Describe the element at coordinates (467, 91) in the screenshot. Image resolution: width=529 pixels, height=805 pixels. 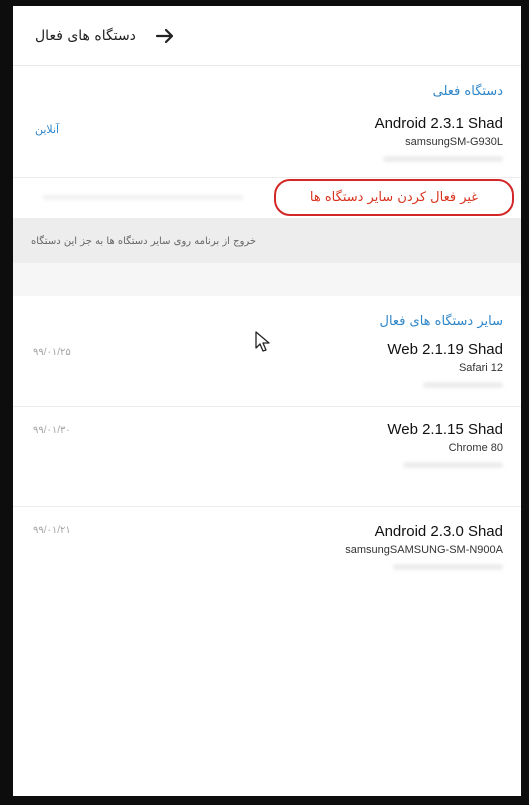
I see `current-device-label: دستگاه فعلی` at that location.